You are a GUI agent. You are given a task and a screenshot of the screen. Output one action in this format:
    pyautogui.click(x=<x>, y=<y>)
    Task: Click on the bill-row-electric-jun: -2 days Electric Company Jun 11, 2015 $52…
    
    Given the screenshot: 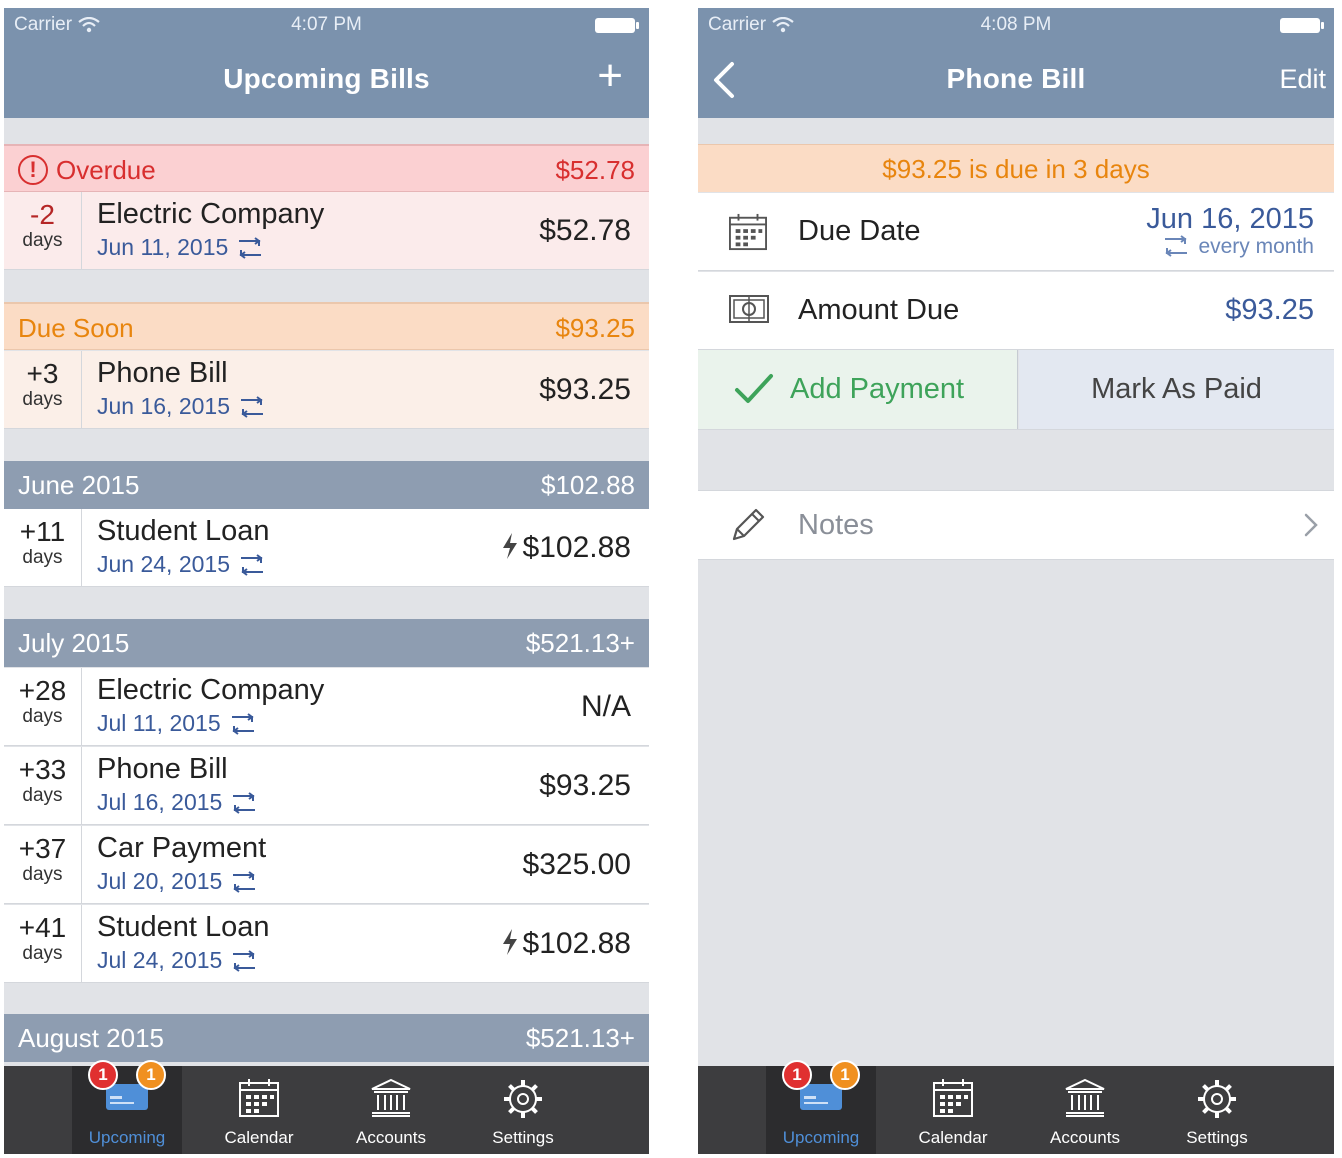 What is the action you would take?
    pyautogui.click(x=326, y=231)
    